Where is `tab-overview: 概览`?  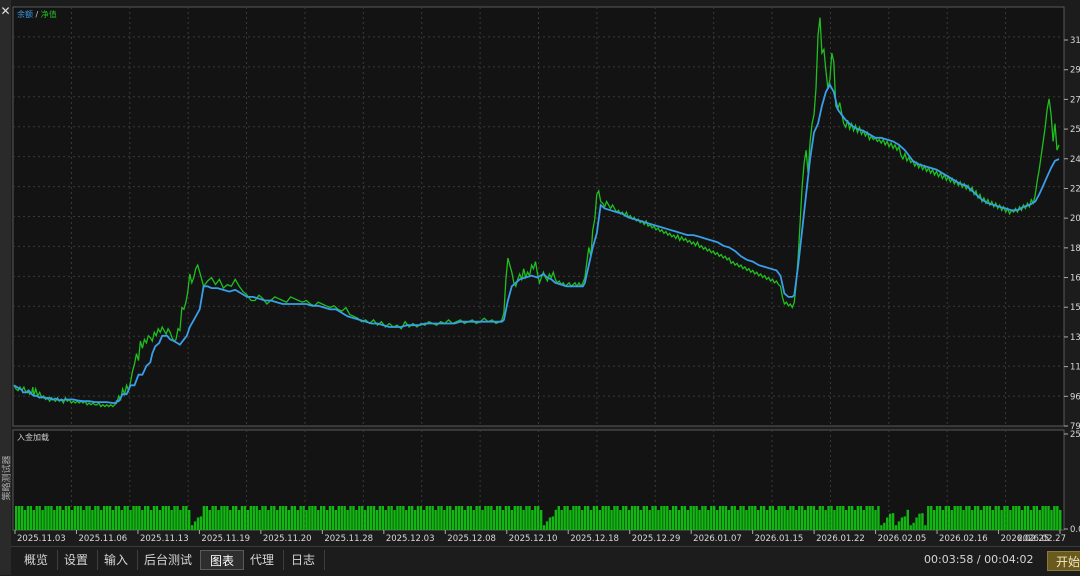
tab-overview: 概览 is located at coordinates (37, 560).